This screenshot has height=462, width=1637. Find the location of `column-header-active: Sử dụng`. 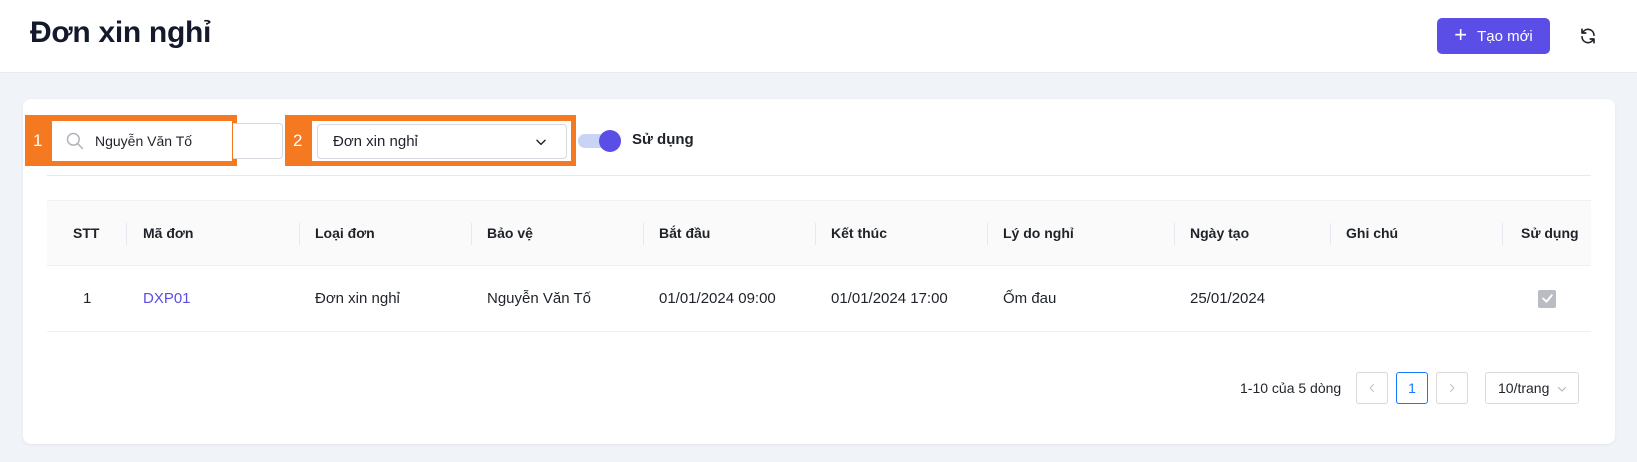

column-header-active: Sử dụng is located at coordinates (1550, 233).